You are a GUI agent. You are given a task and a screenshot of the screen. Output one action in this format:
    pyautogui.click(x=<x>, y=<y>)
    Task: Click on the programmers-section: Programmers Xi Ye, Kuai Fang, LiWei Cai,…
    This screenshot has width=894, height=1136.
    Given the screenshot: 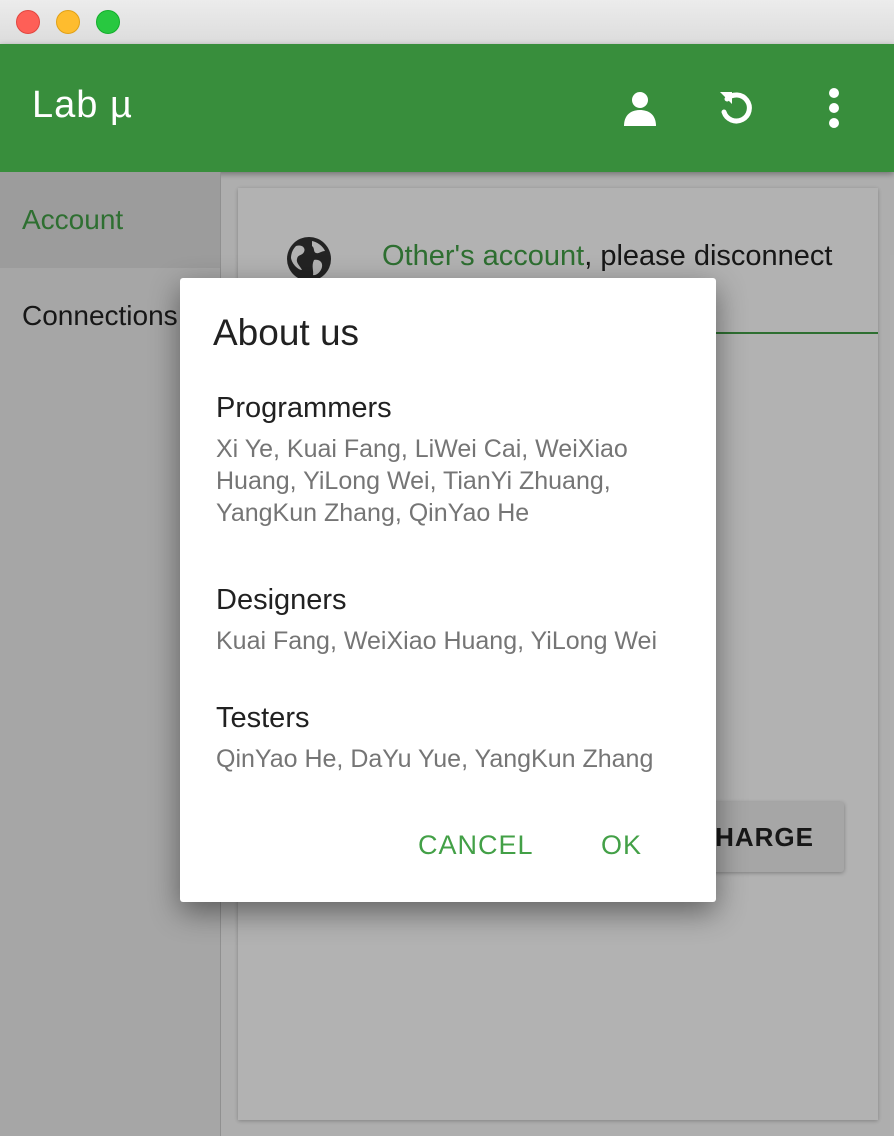 What is the action you would take?
    pyautogui.click(x=446, y=460)
    